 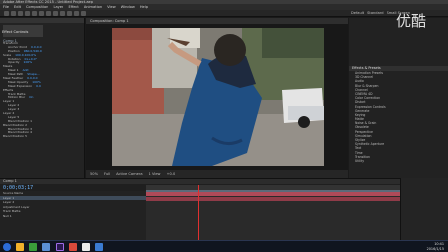 I want to click on tree-row-label: Blend Position 1, so click(x=20, y=121).